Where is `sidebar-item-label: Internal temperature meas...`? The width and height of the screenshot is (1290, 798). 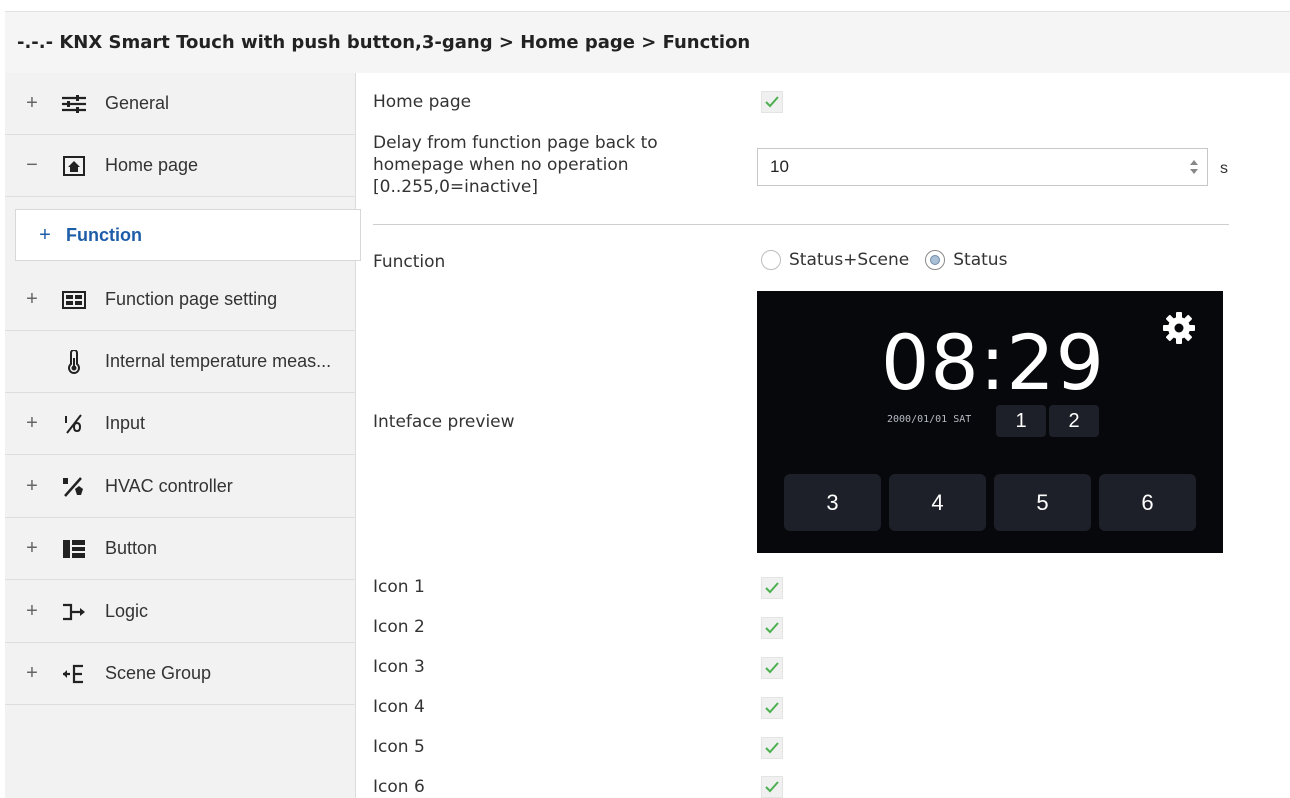
sidebar-item-label: Internal temperature meas... is located at coordinates (218, 361).